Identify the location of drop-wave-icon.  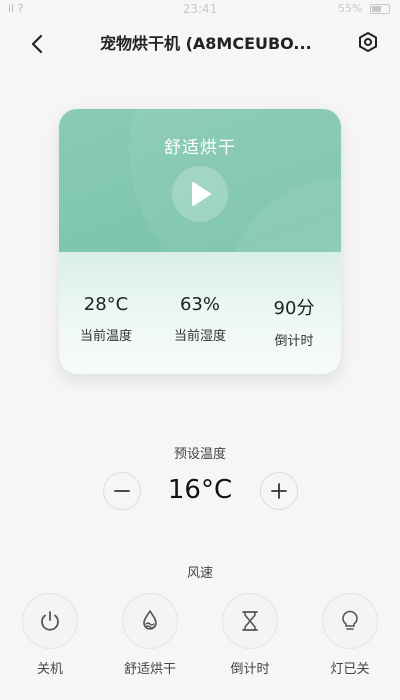
(150, 620).